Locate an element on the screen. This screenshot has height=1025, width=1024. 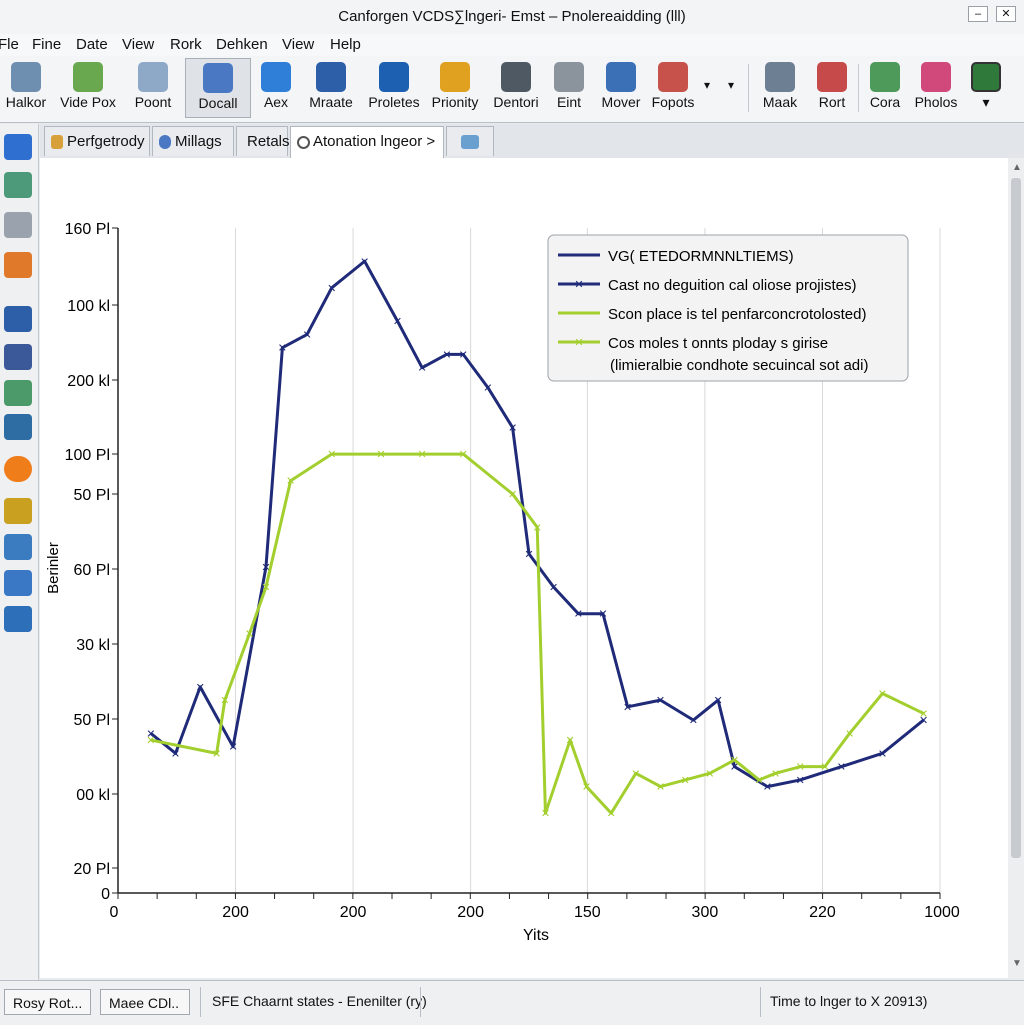
scroll-down-icon: ▼ is located at coordinates (1017, 963).